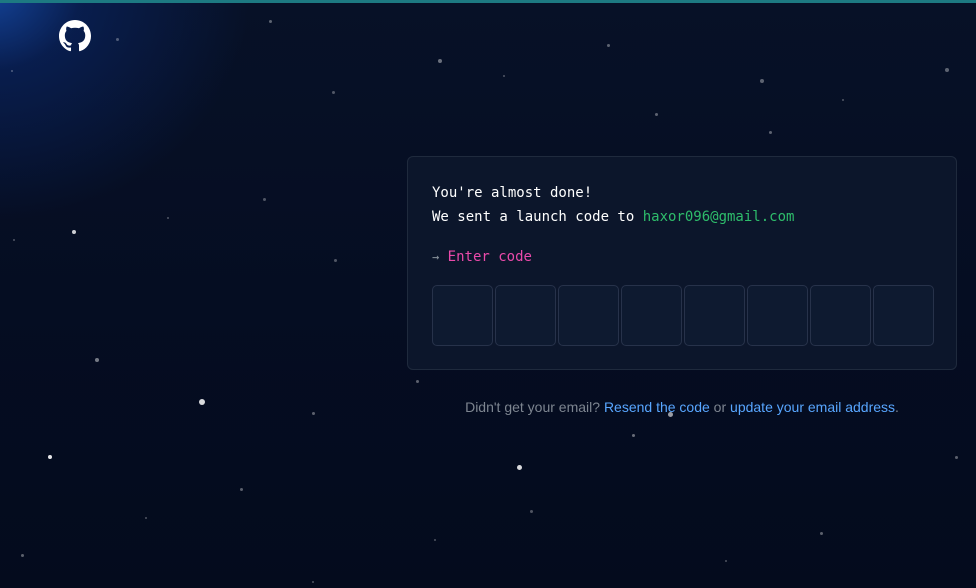 The height and width of the screenshot is (588, 976). What do you see at coordinates (897, 407) in the screenshot?
I see `footer-suffix: .` at bounding box center [897, 407].